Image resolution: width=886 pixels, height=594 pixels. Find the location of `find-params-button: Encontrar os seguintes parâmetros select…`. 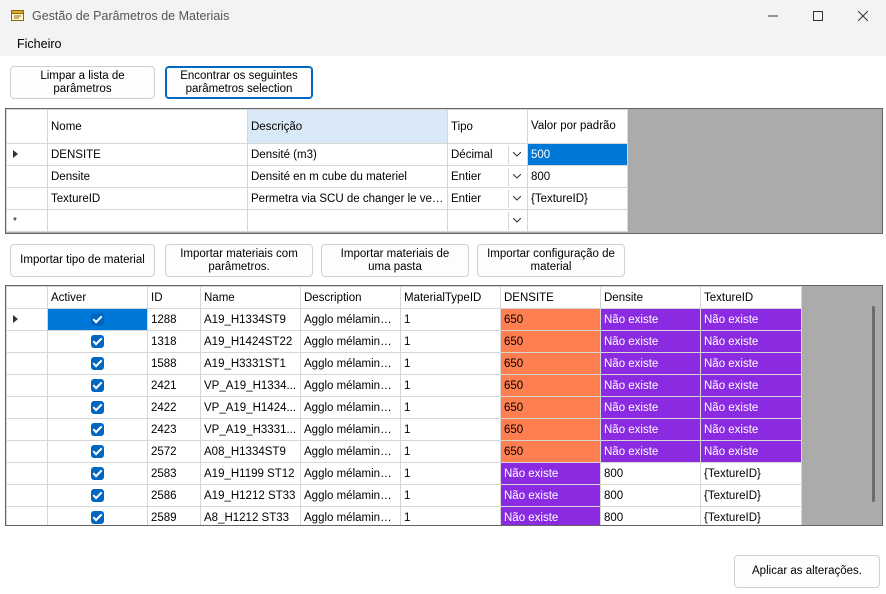

find-params-button: Encontrar os seguintes parâmetros select… is located at coordinates (239, 82).